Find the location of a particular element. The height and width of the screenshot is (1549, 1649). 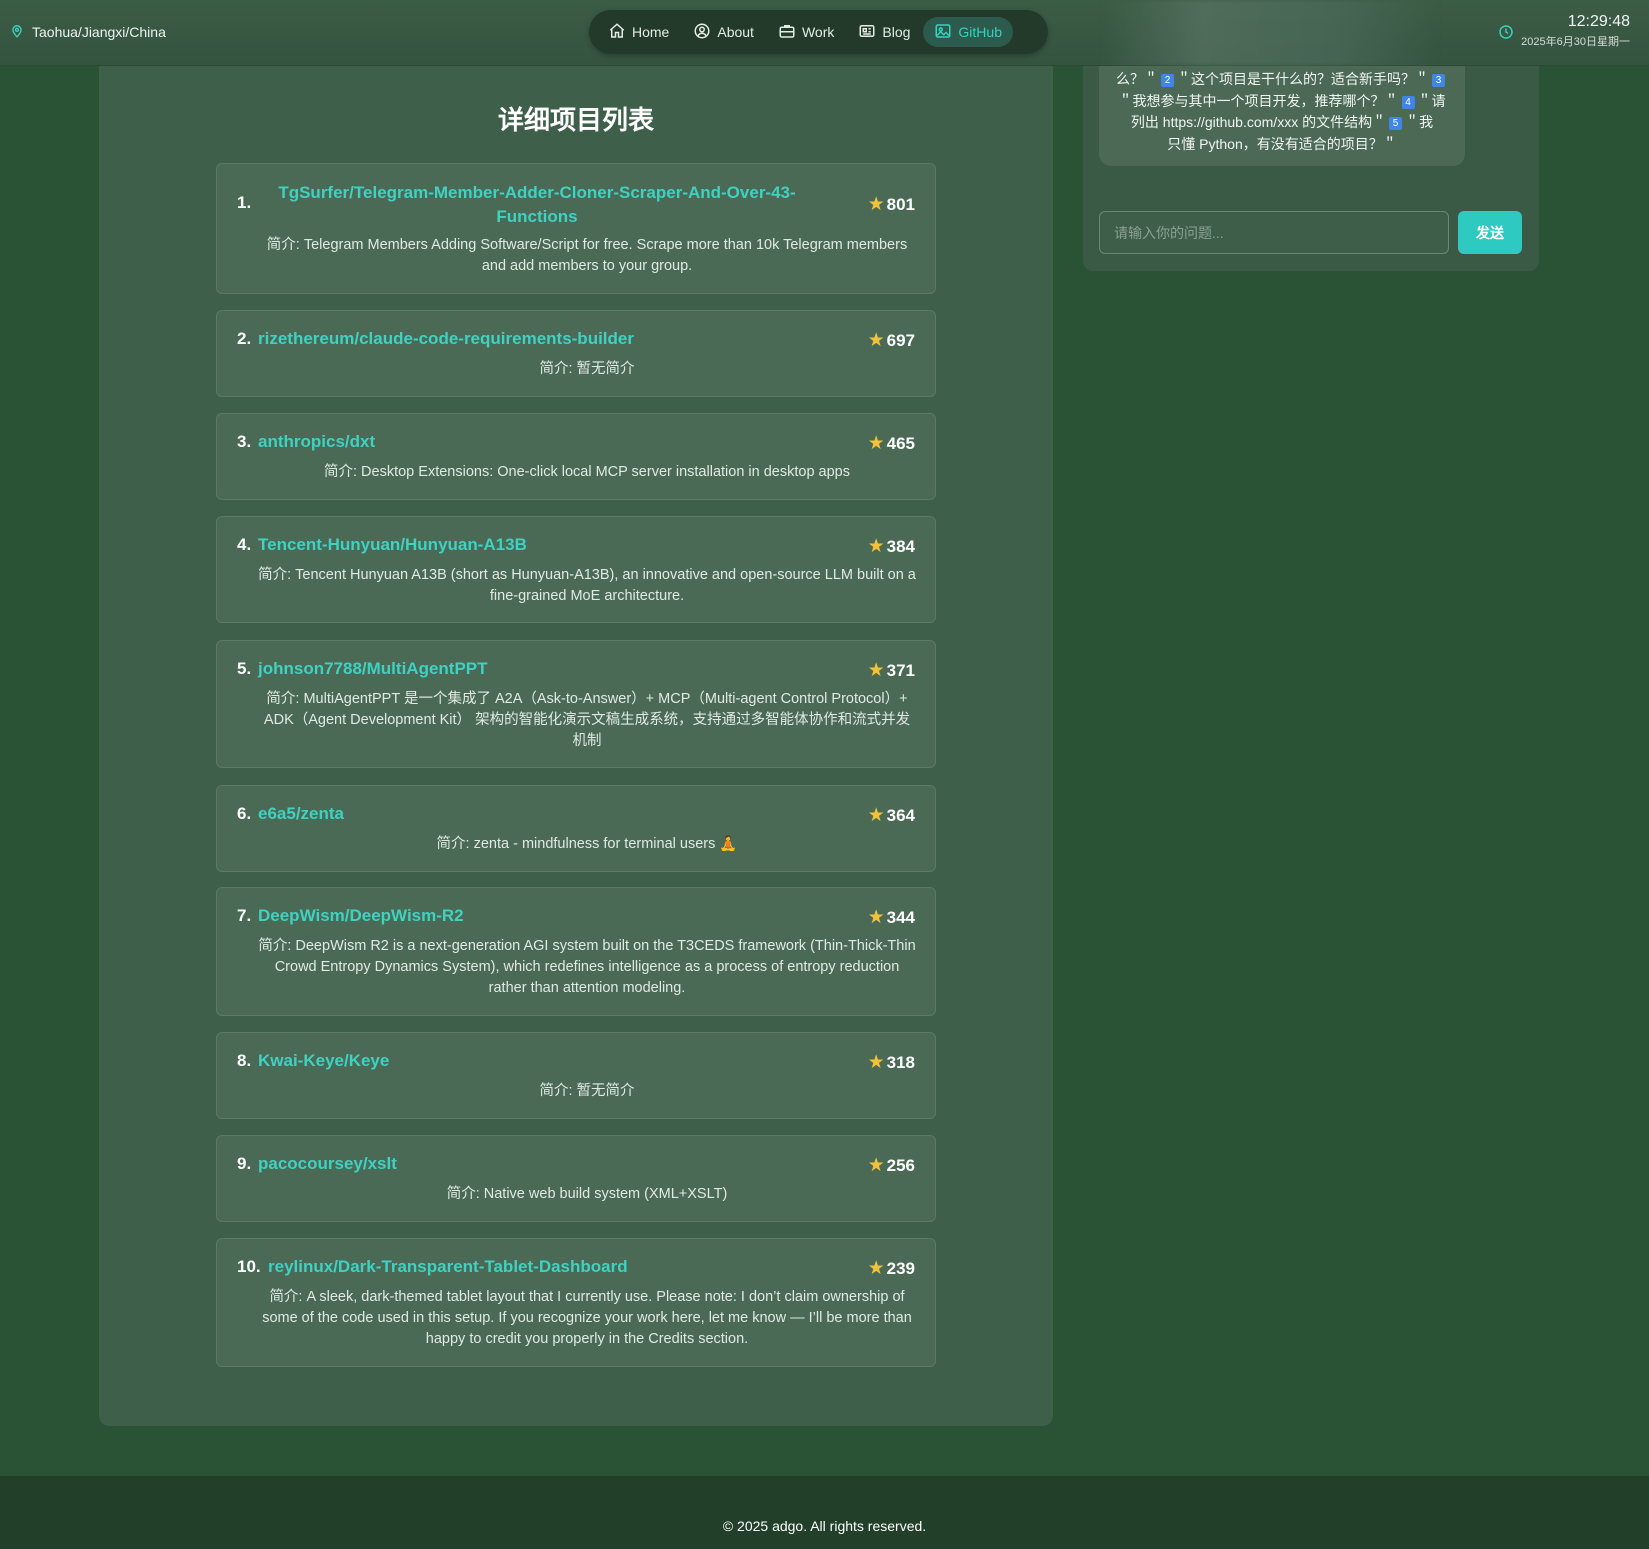

project-star-count: 318 is located at coordinates (900, 1062).